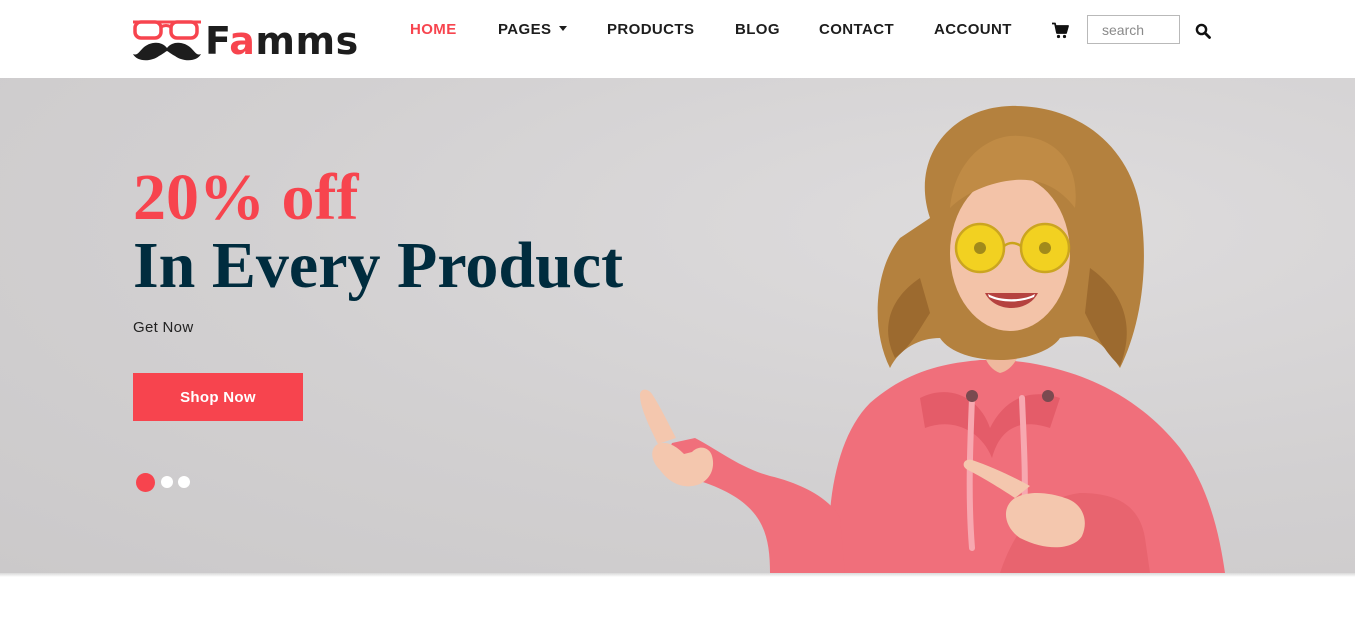  What do you see at coordinates (650, 29) in the screenshot?
I see `nav-products: PRODUCTS` at bounding box center [650, 29].